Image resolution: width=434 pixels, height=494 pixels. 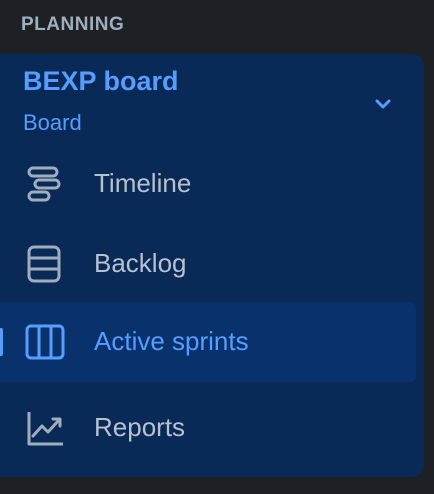 What do you see at coordinates (45, 342) in the screenshot?
I see `board-columns-icon` at bounding box center [45, 342].